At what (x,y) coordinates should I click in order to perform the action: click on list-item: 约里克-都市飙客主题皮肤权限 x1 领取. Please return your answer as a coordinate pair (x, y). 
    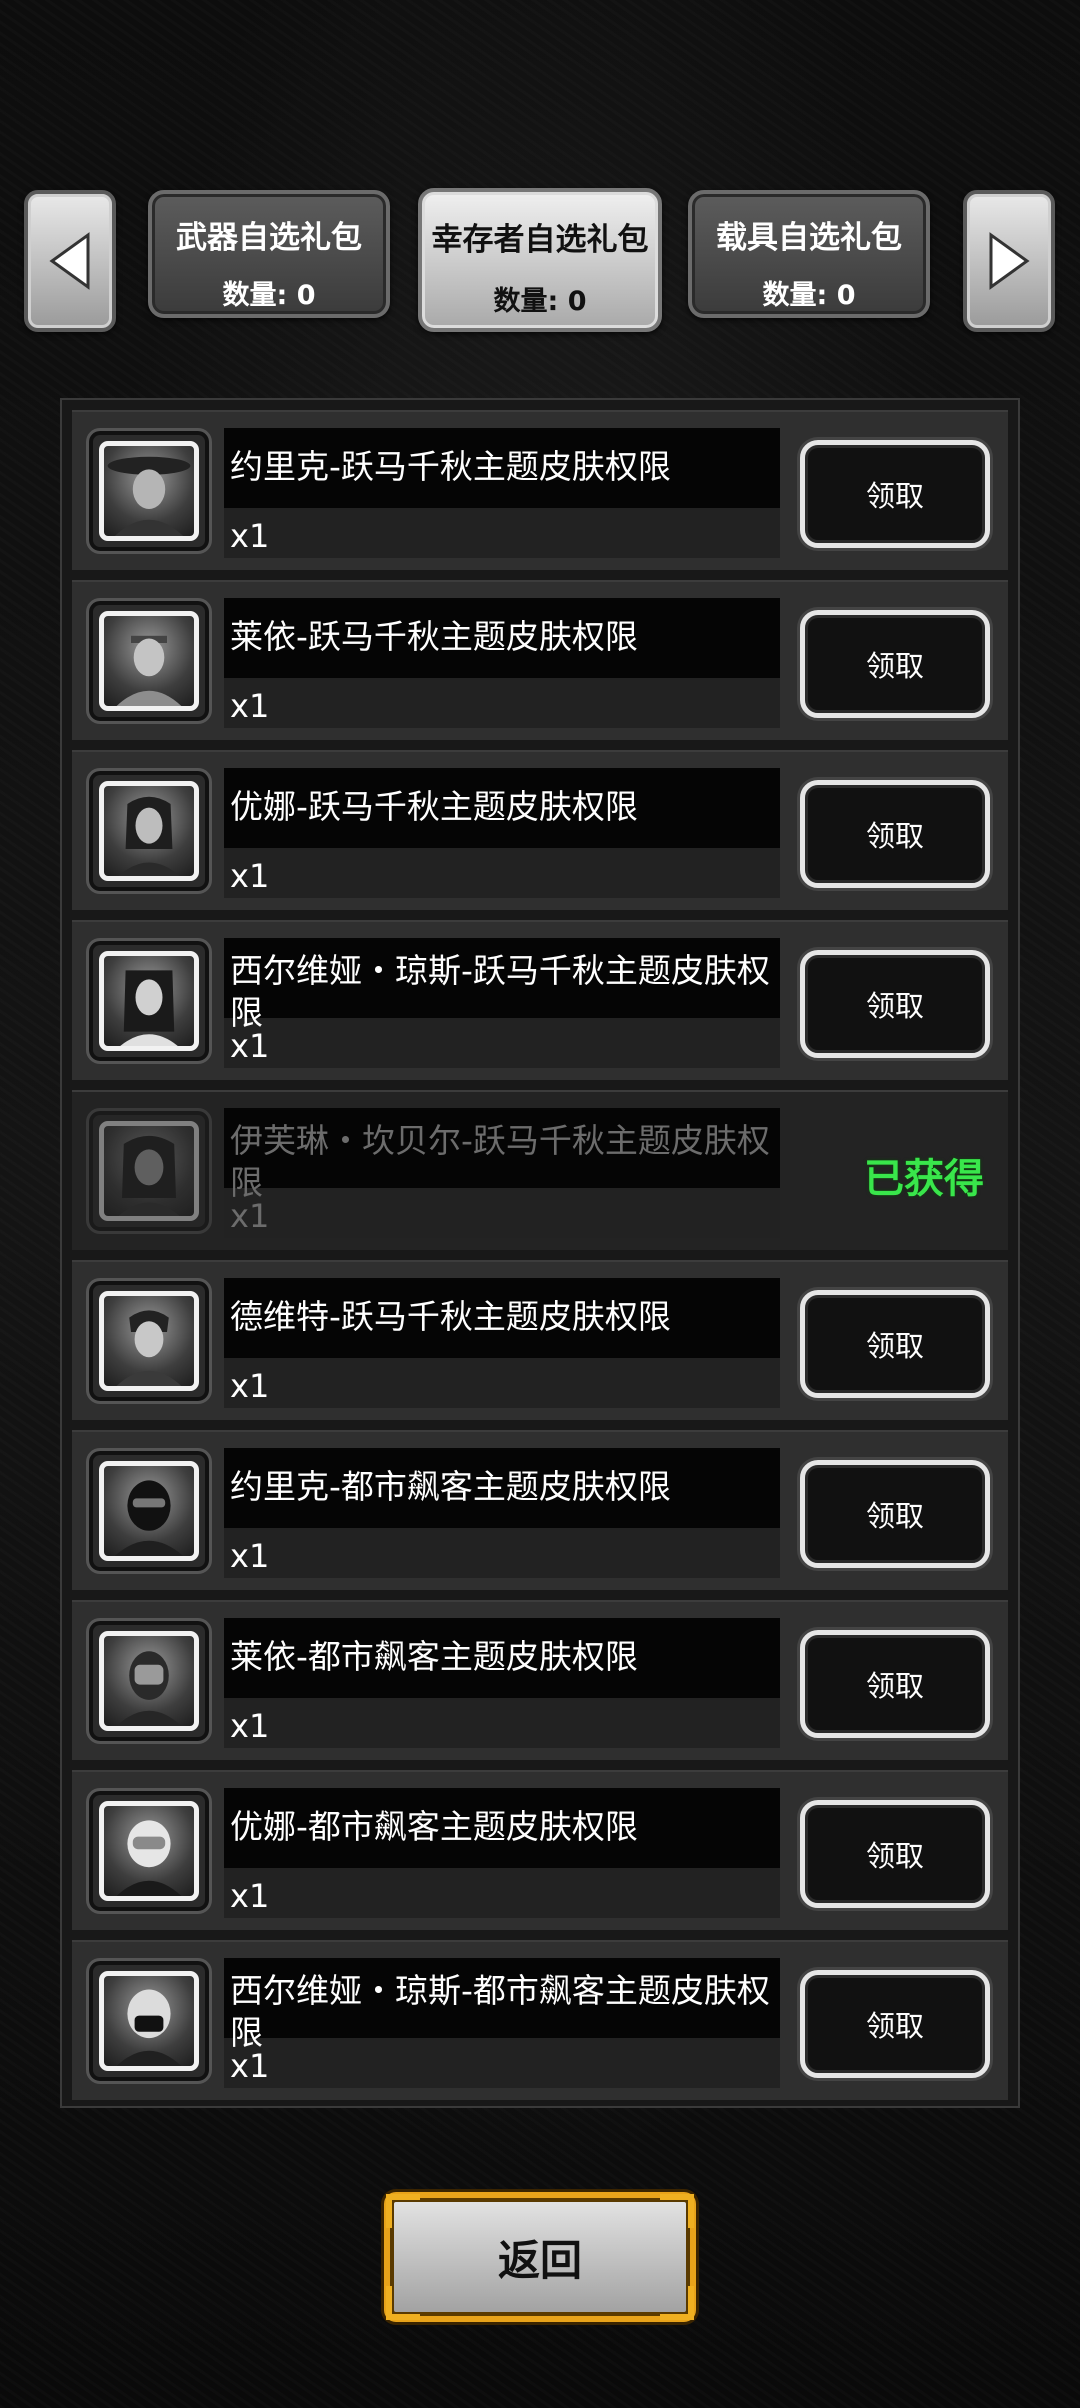
    Looking at the image, I should click on (540, 1510).